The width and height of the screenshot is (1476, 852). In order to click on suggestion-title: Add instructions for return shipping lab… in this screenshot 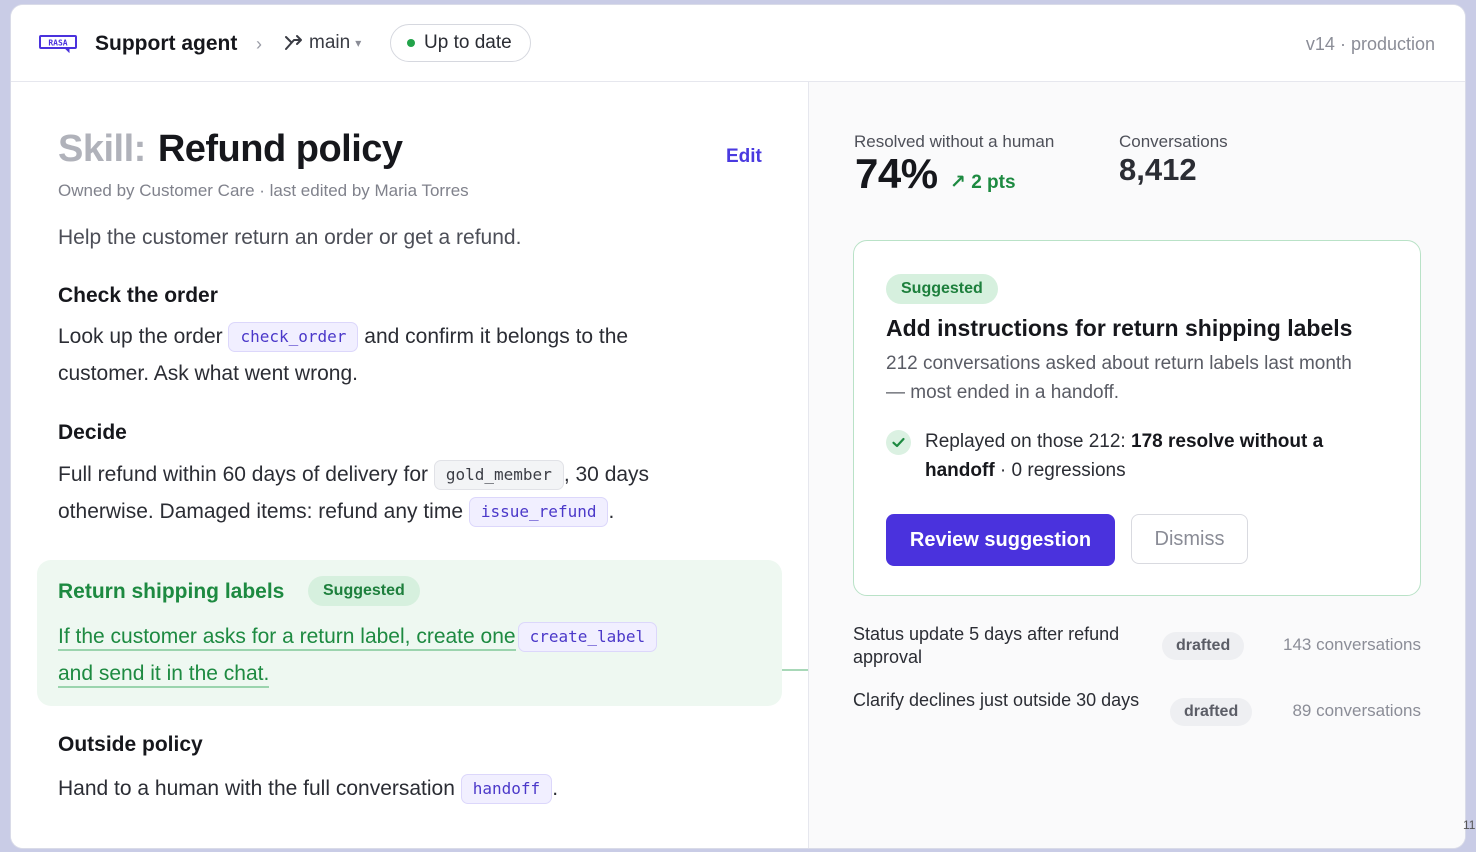, I will do `click(1119, 328)`.